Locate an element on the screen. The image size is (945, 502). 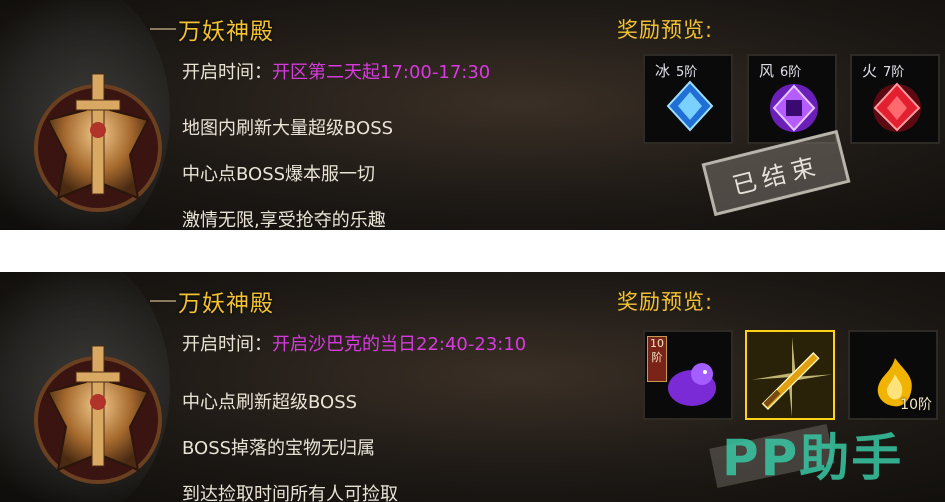
level-text: 10阶 is located at coordinates (916, 405).